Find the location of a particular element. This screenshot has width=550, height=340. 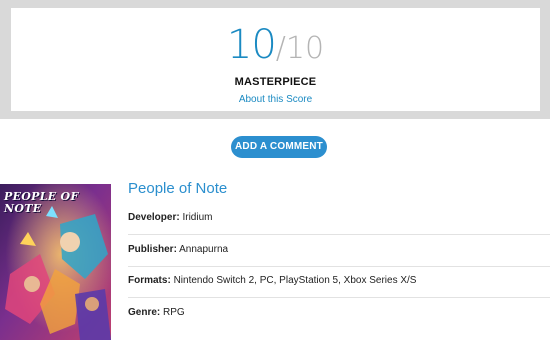

publisher-row: Publisher: Annapurna is located at coordinates (339, 251).